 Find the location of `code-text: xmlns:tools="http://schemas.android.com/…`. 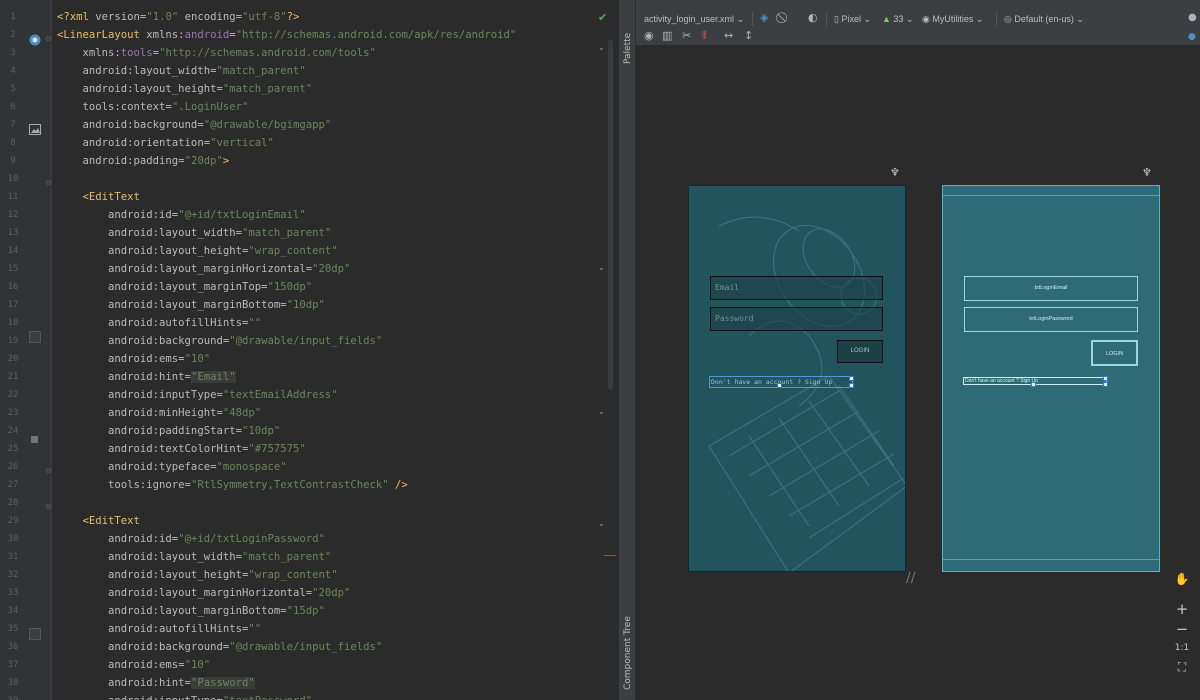

code-text: xmlns:tools="http://schemas.android.com/… is located at coordinates (216, 53).